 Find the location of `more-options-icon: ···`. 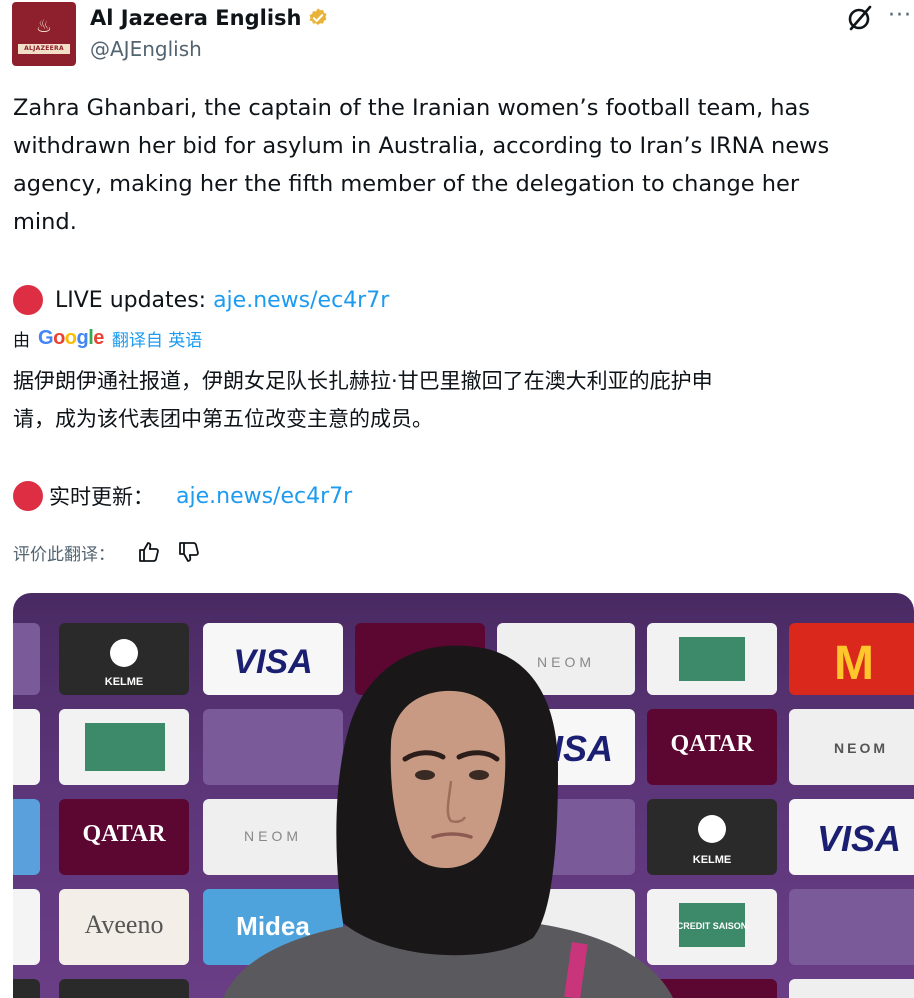

more-options-icon: ··· is located at coordinates (900, 16).